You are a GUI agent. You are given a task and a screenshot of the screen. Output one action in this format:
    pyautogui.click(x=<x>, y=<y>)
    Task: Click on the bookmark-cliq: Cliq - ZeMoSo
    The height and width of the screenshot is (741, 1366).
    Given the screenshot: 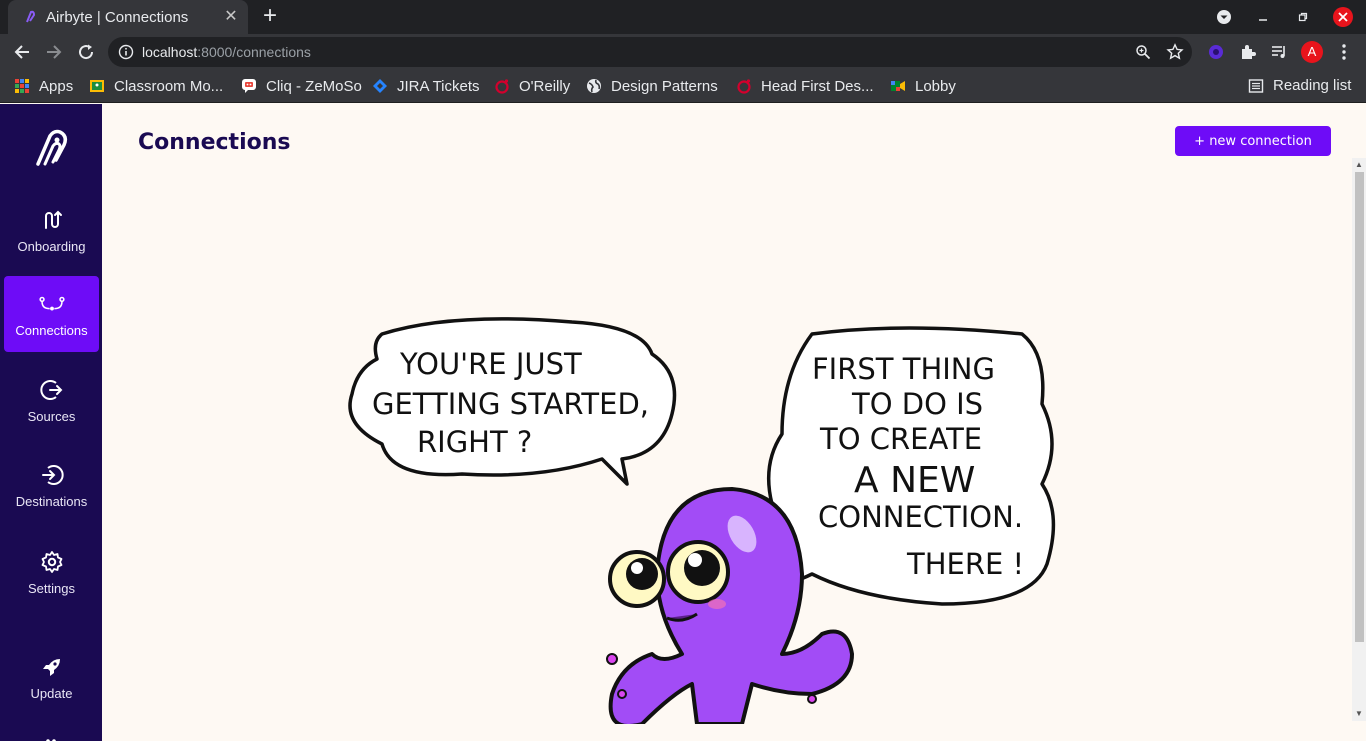 What is the action you would take?
    pyautogui.click(x=301, y=86)
    